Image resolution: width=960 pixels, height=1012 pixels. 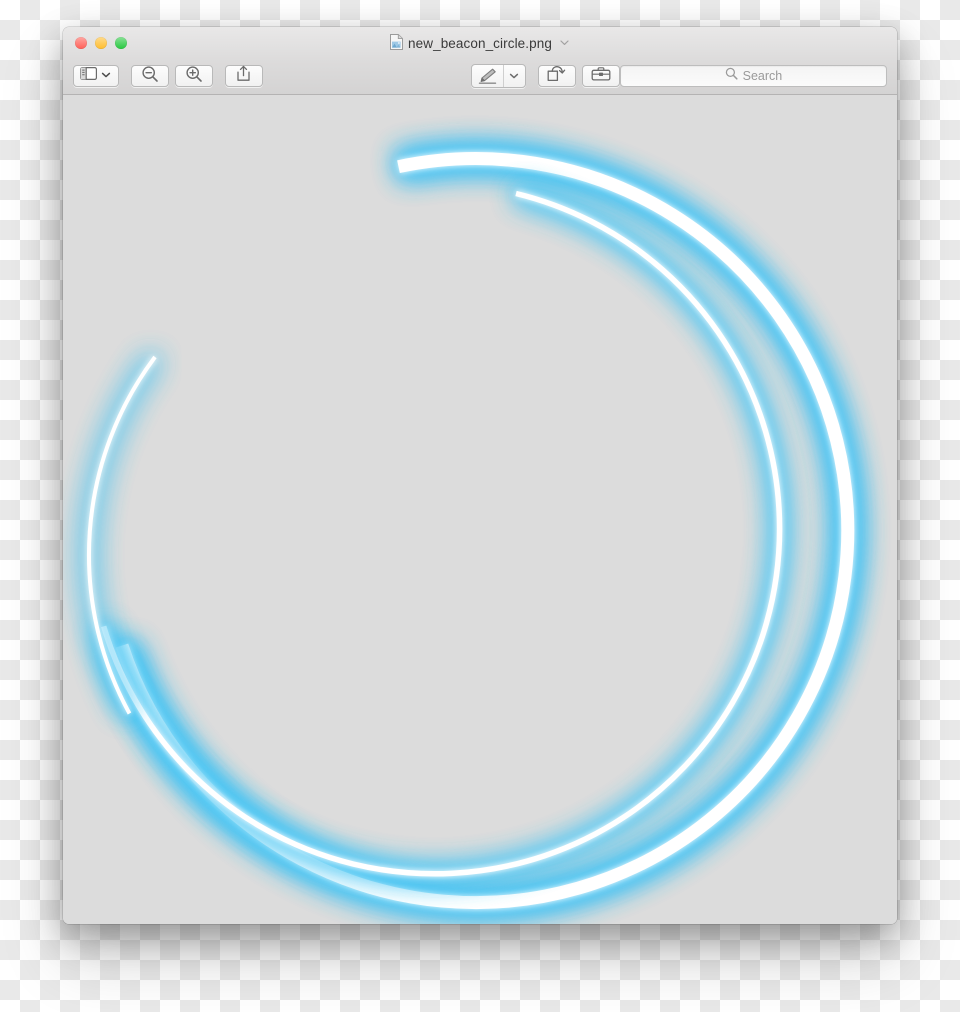 I want to click on zoom-in-button, so click(x=193, y=76).